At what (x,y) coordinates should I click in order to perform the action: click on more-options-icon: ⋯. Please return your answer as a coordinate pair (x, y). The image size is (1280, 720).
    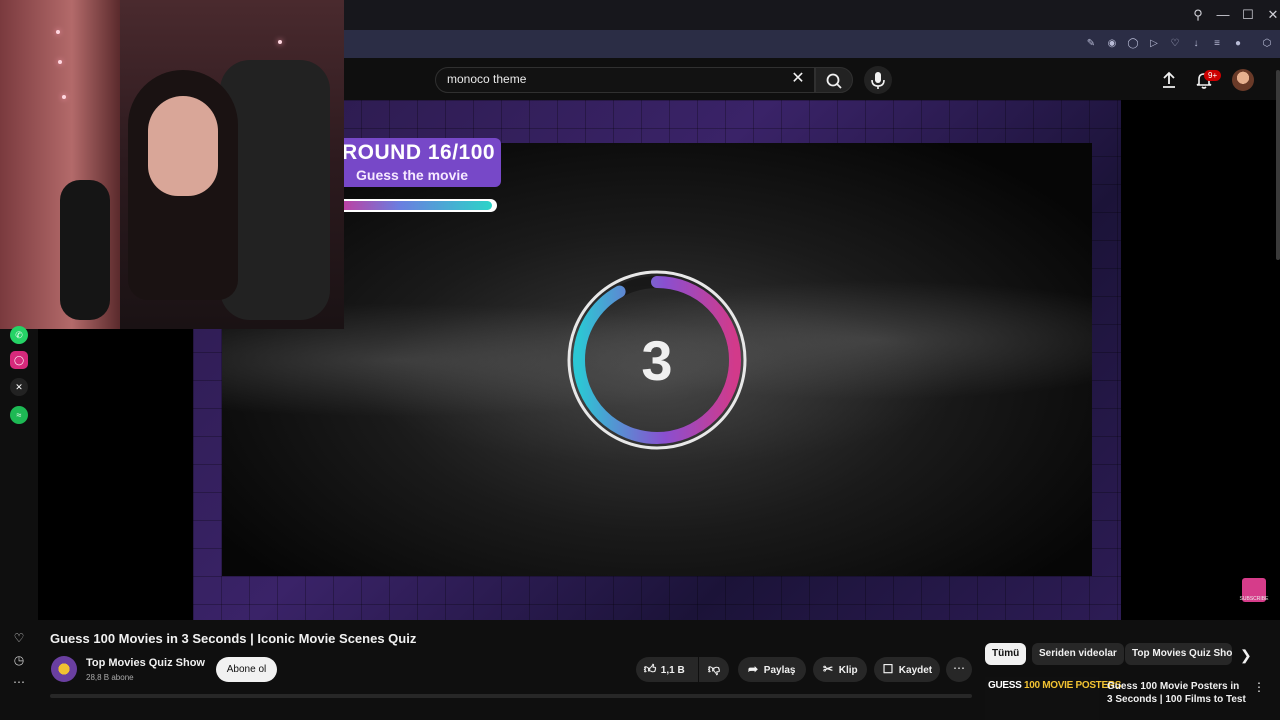
    Looking at the image, I should click on (19, 682).